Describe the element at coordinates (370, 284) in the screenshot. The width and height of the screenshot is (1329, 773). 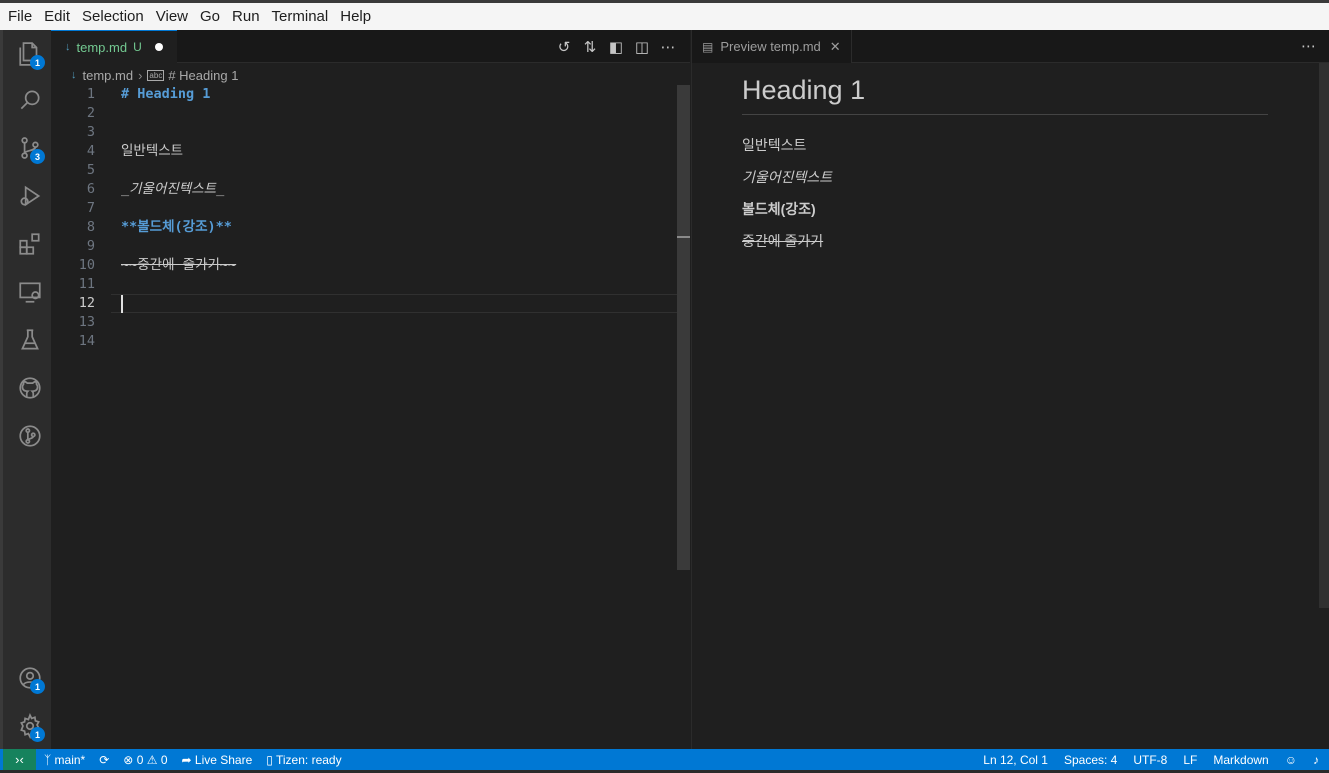
I see `code-line: 11` at that location.